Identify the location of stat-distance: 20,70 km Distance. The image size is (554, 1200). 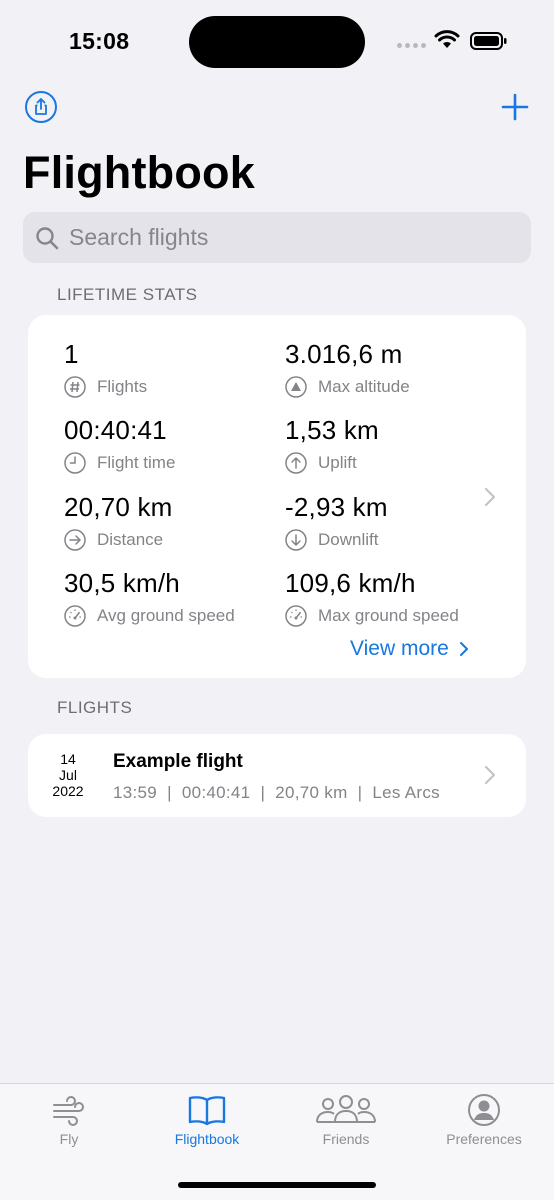
(118, 521).